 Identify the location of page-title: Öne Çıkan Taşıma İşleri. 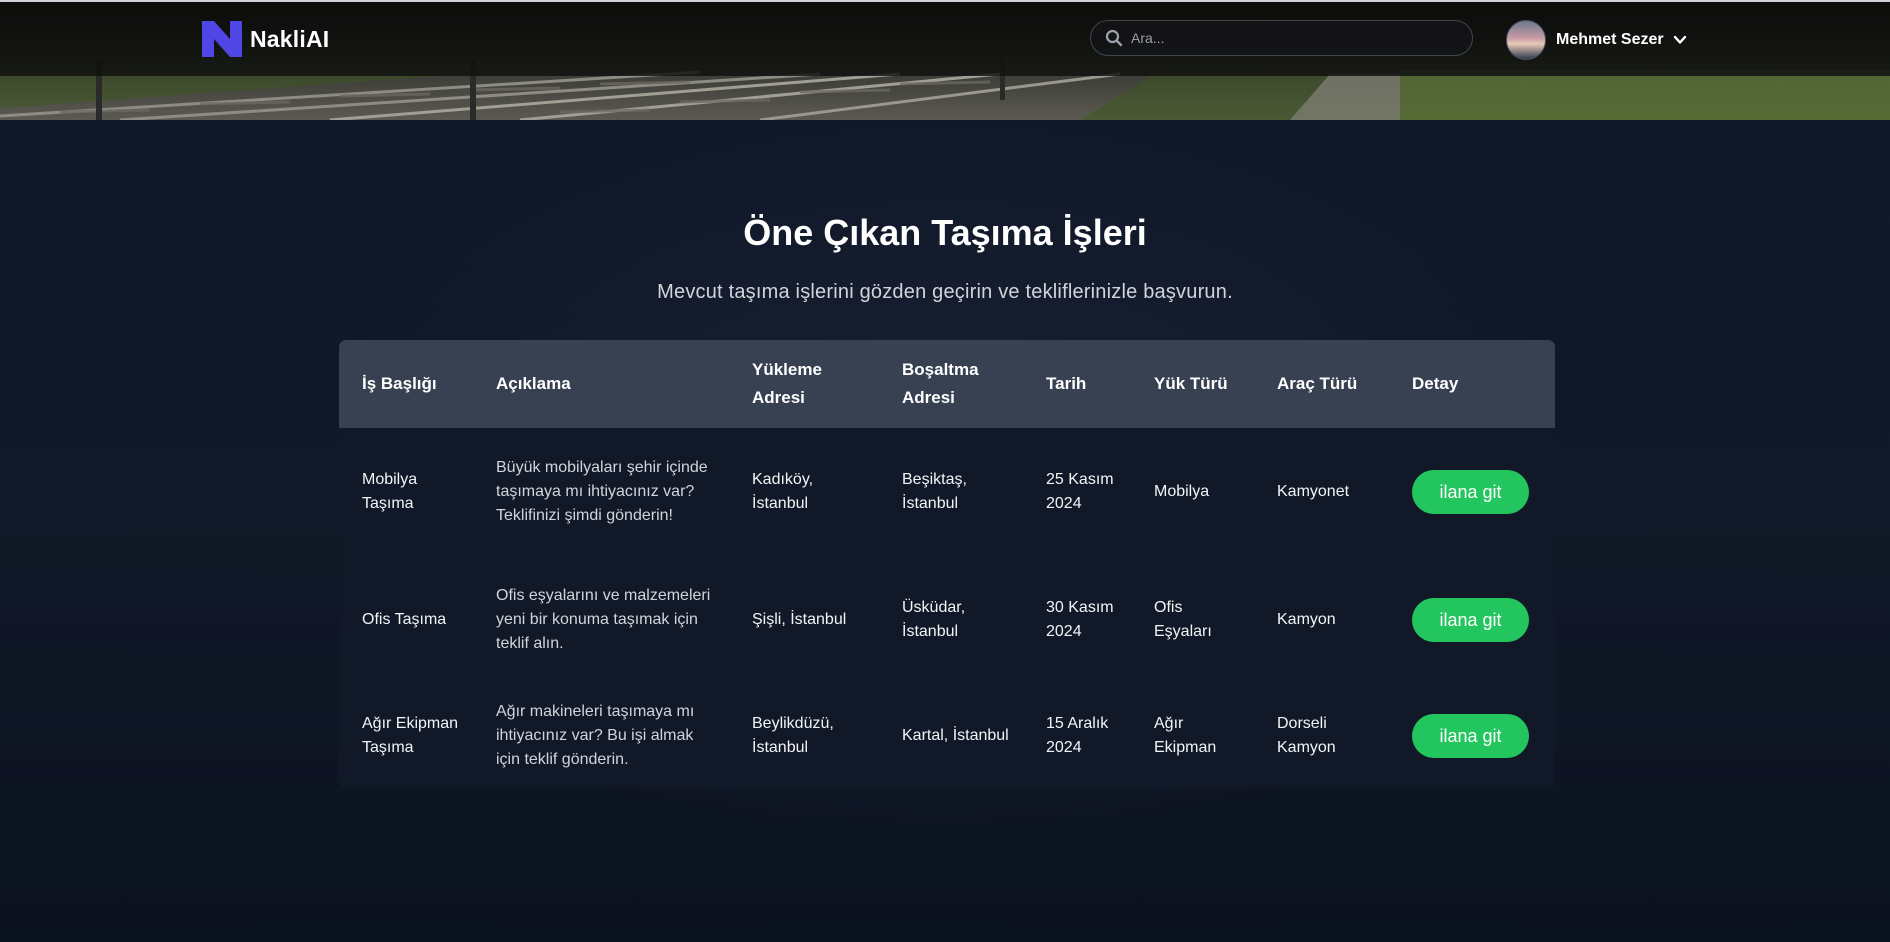
(945, 232).